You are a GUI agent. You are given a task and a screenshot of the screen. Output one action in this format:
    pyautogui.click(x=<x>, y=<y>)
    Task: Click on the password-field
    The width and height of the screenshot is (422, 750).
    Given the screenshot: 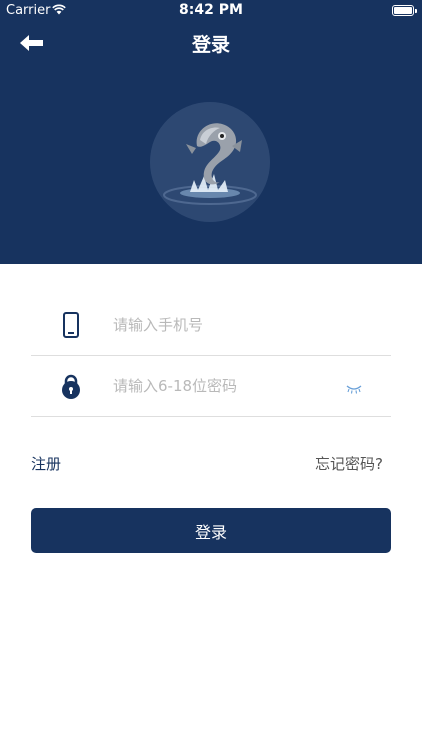 What is the action you would take?
    pyautogui.click(x=211, y=386)
    